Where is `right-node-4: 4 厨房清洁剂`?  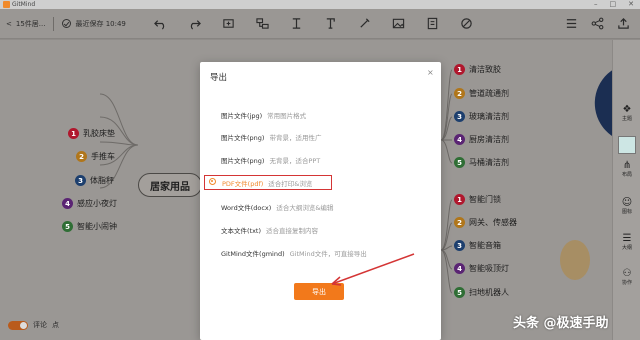 right-node-4: 4 厨房清洁剂 is located at coordinates (481, 139).